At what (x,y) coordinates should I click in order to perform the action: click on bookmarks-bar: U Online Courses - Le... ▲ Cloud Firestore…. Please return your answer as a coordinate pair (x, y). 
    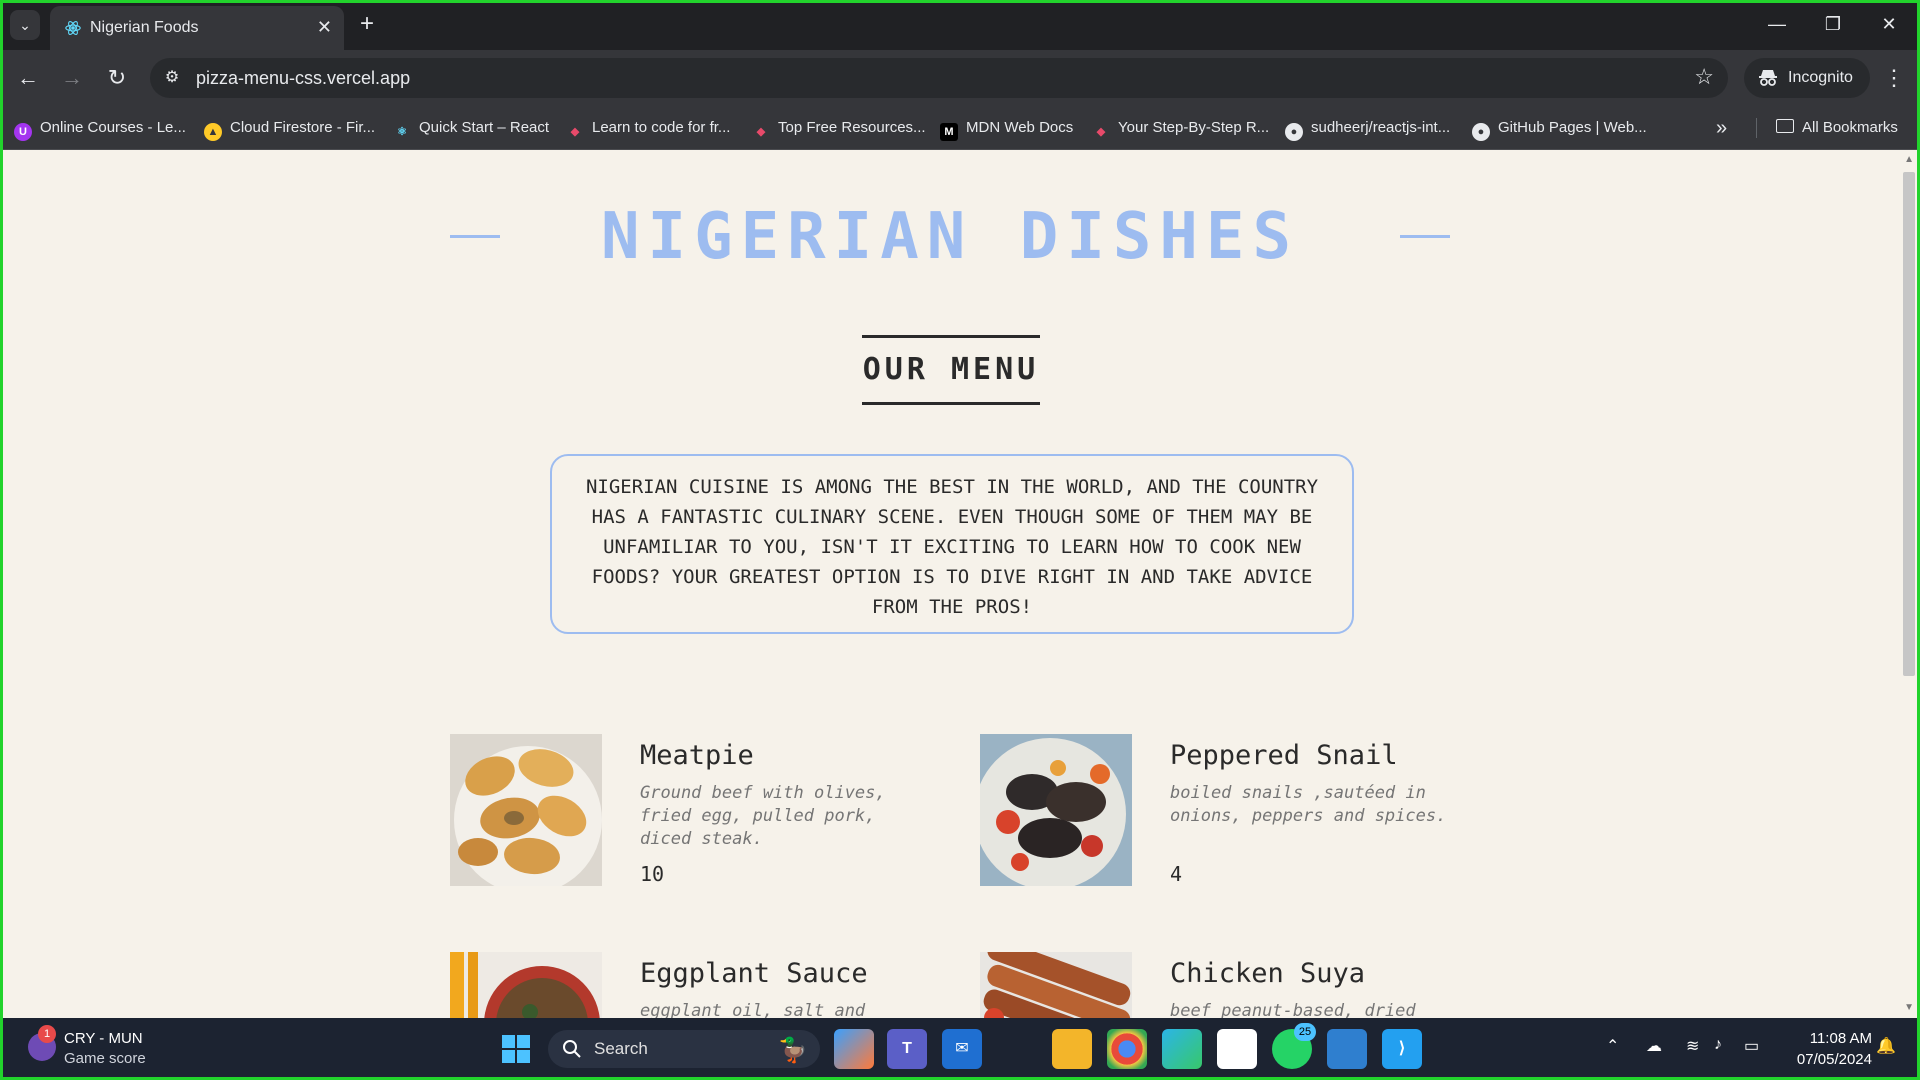
    Looking at the image, I should click on (960, 128).